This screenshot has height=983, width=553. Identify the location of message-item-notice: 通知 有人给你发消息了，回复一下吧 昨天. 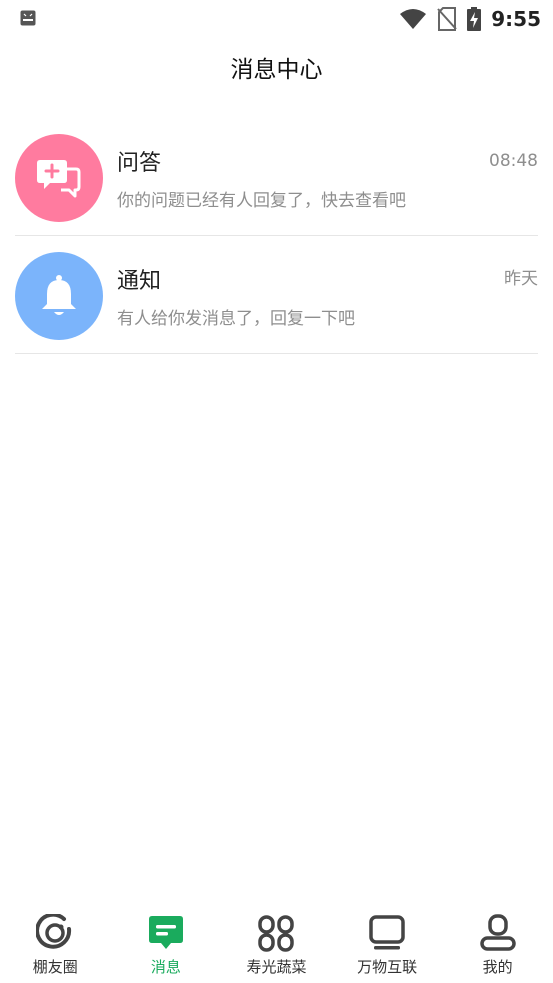
(276, 295).